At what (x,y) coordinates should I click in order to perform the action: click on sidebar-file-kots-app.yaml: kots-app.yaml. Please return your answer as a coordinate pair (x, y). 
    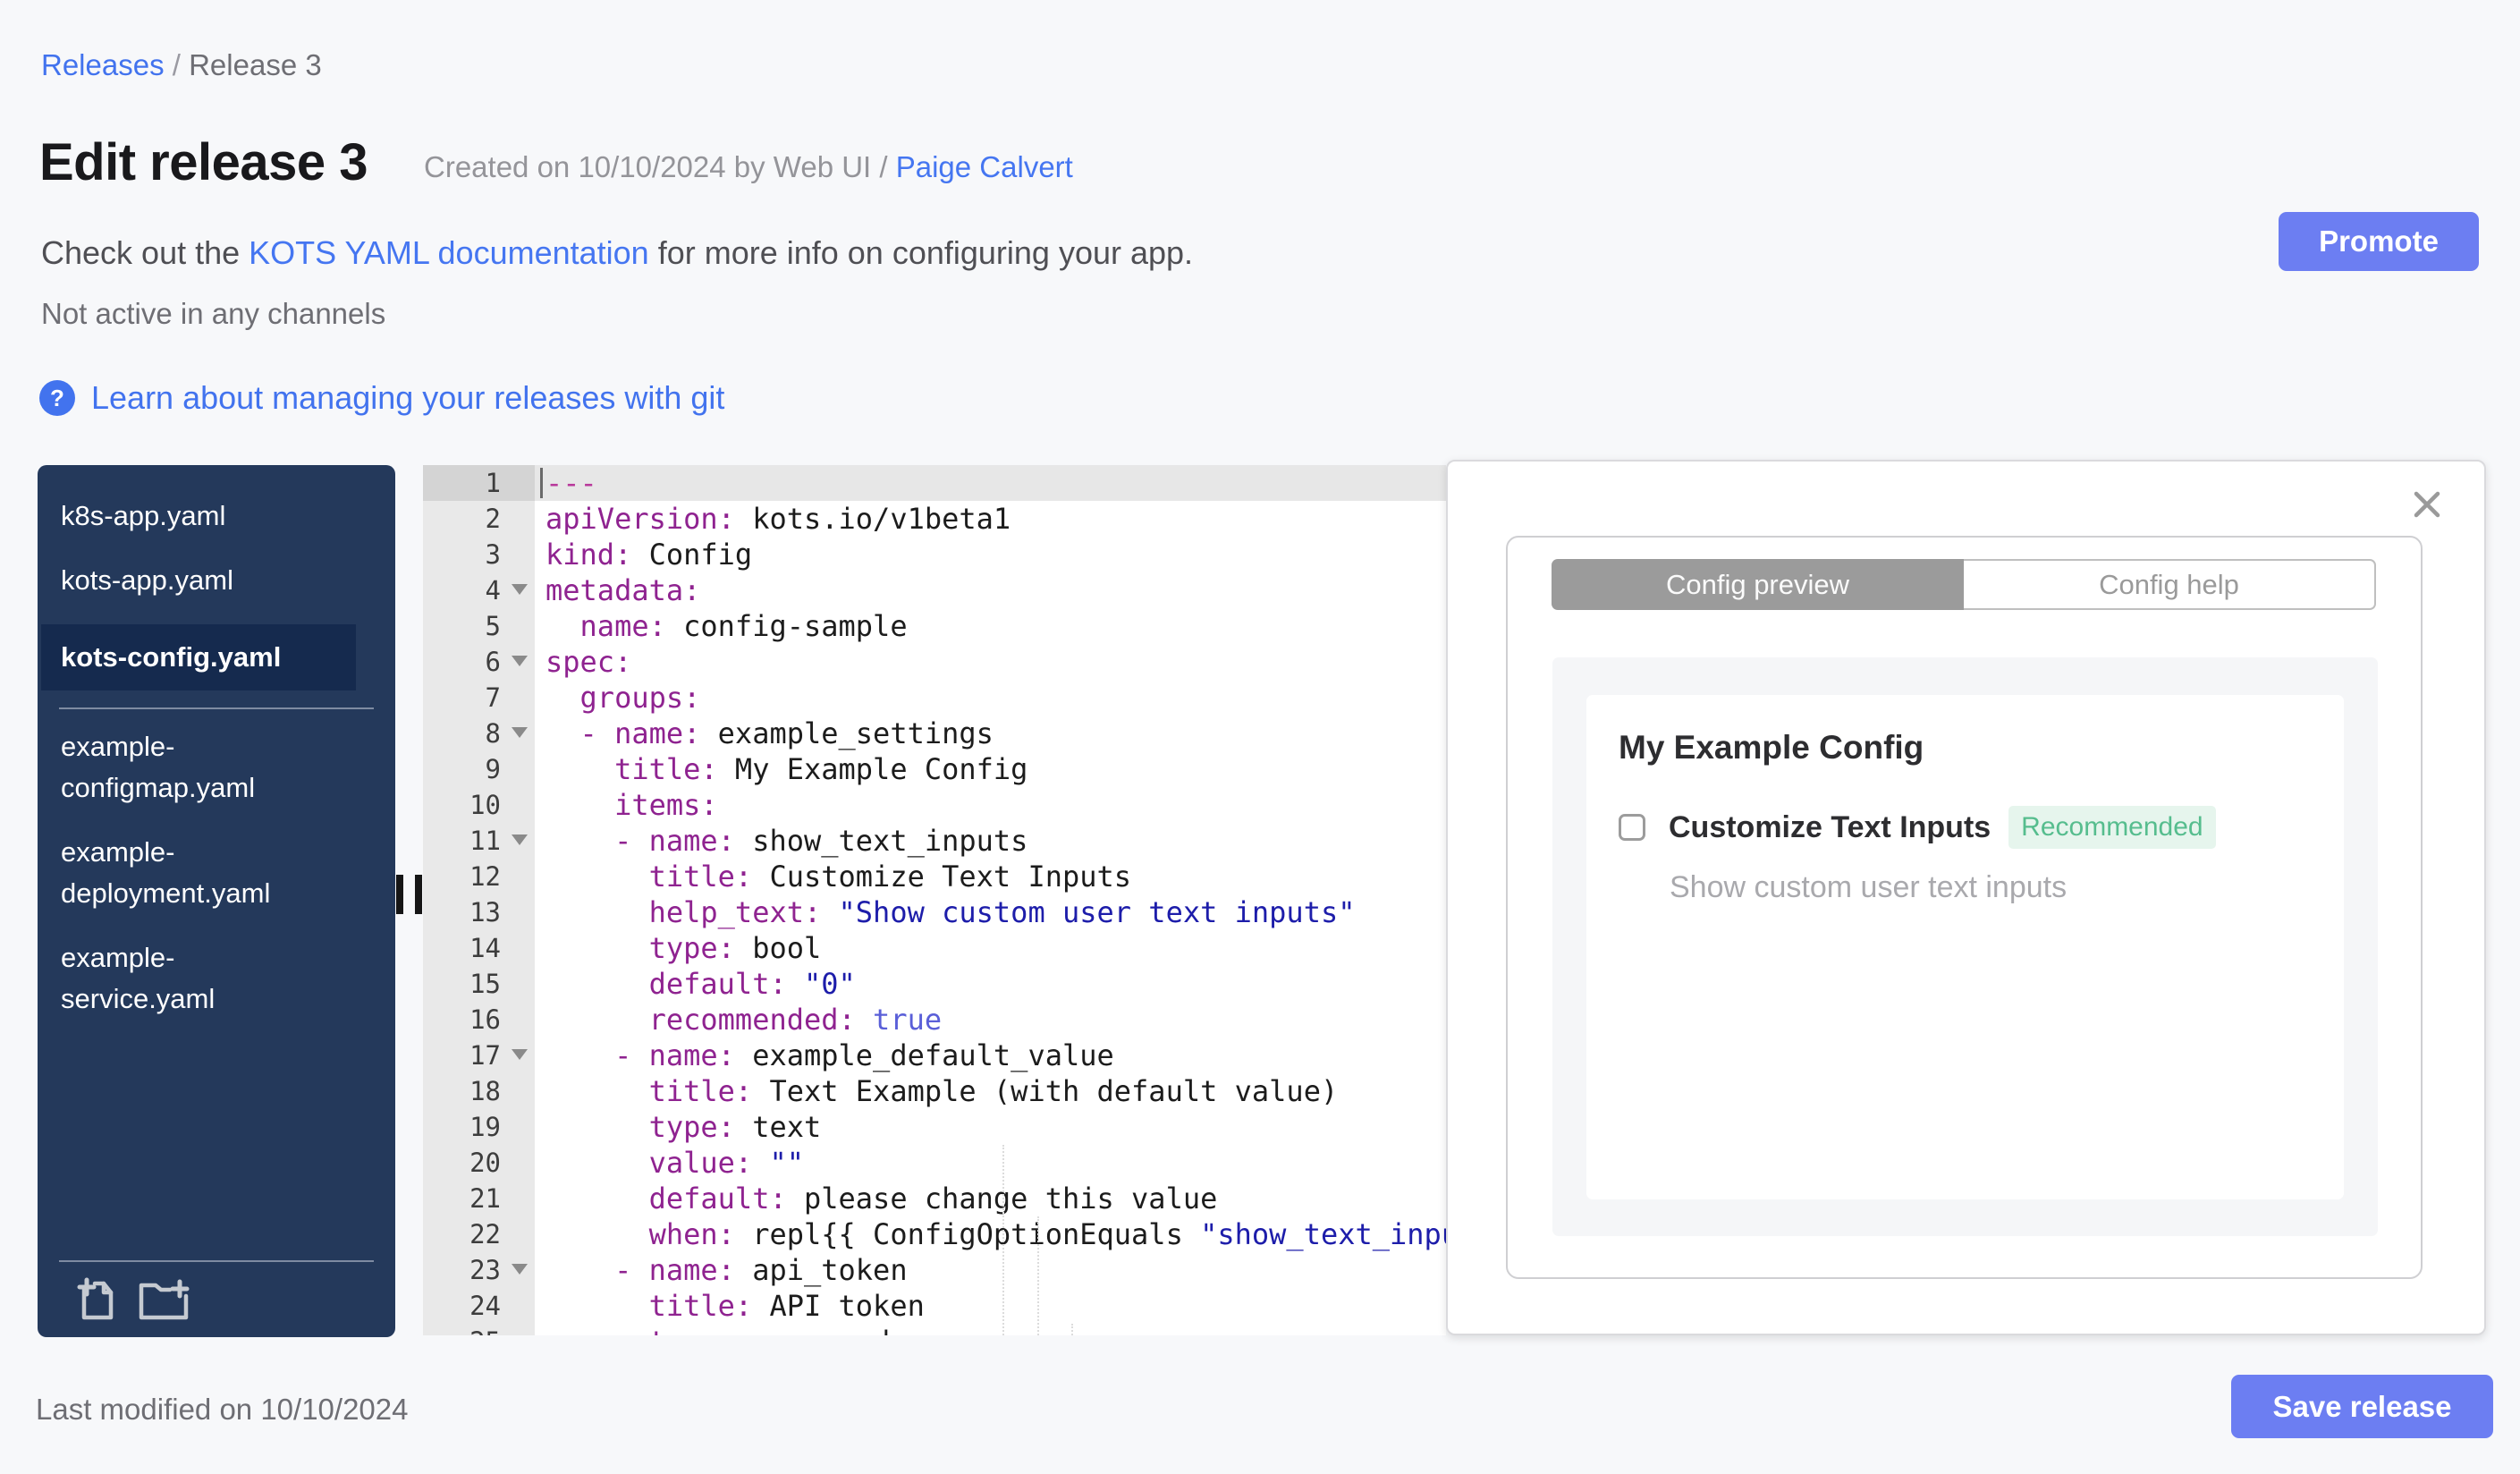
    Looking at the image, I should click on (188, 580).